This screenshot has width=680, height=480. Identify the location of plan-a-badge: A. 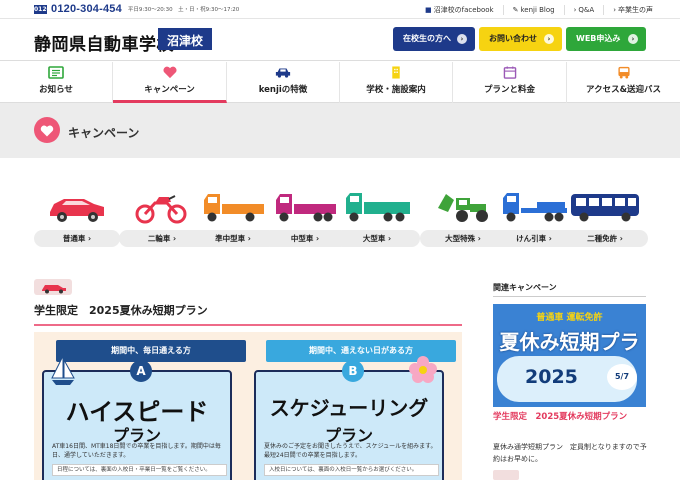
(141, 371).